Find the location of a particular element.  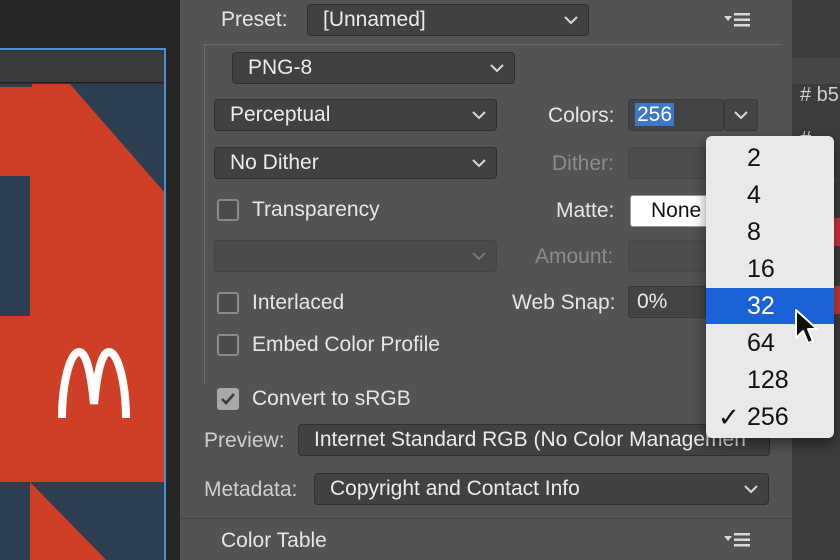

web-snap-label: Web Snap: is located at coordinates (564, 302).